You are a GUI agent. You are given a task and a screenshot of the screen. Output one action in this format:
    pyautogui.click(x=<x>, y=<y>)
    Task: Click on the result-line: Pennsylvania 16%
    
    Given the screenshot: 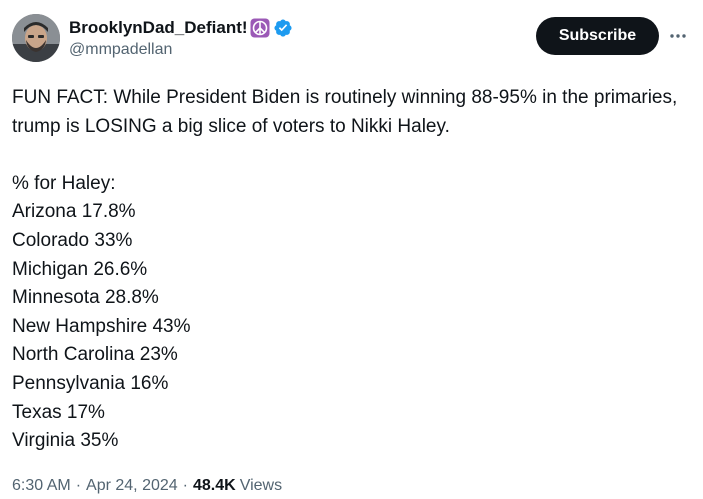 What is the action you would take?
    pyautogui.click(x=351, y=384)
    